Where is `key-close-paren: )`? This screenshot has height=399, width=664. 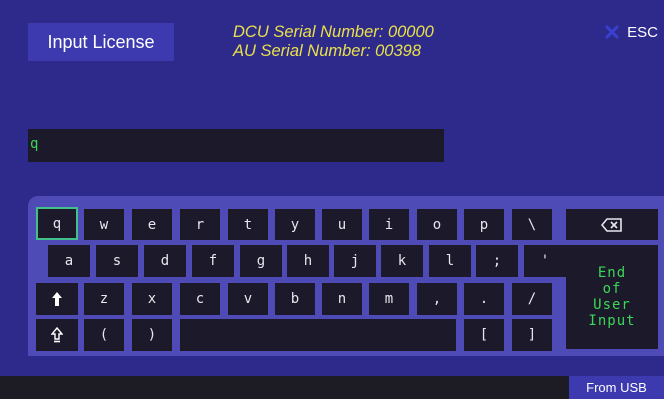 key-close-paren: ) is located at coordinates (152, 335).